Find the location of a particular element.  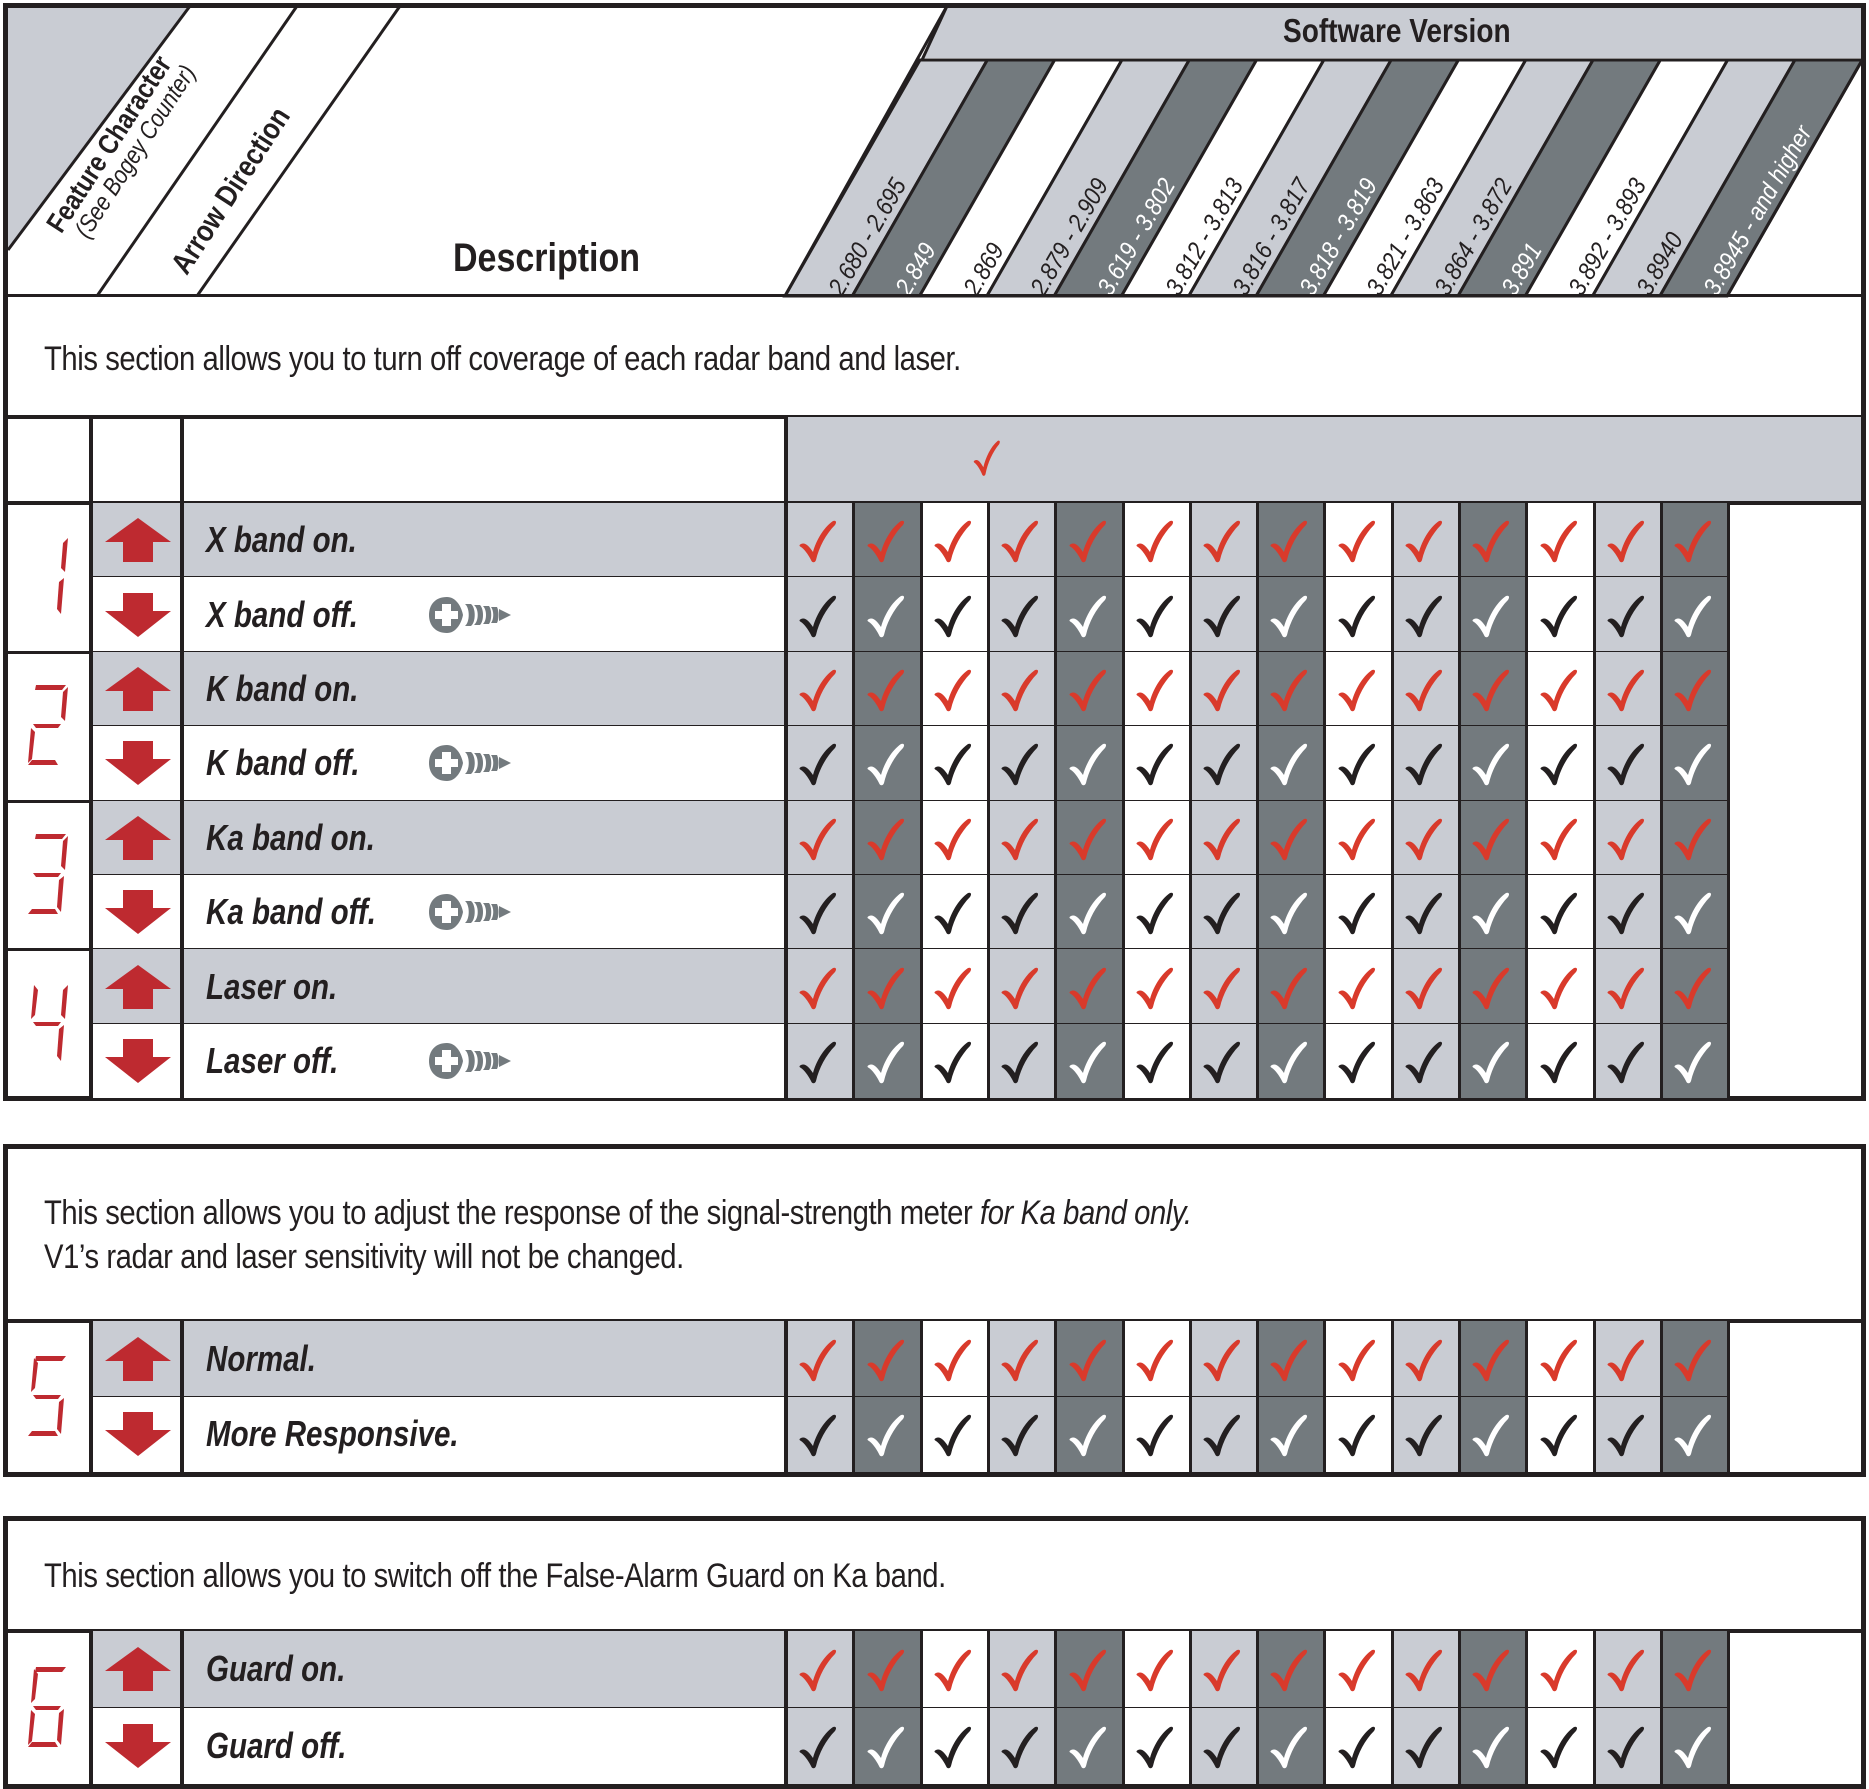

description-heading: Description is located at coordinates (547, 258).